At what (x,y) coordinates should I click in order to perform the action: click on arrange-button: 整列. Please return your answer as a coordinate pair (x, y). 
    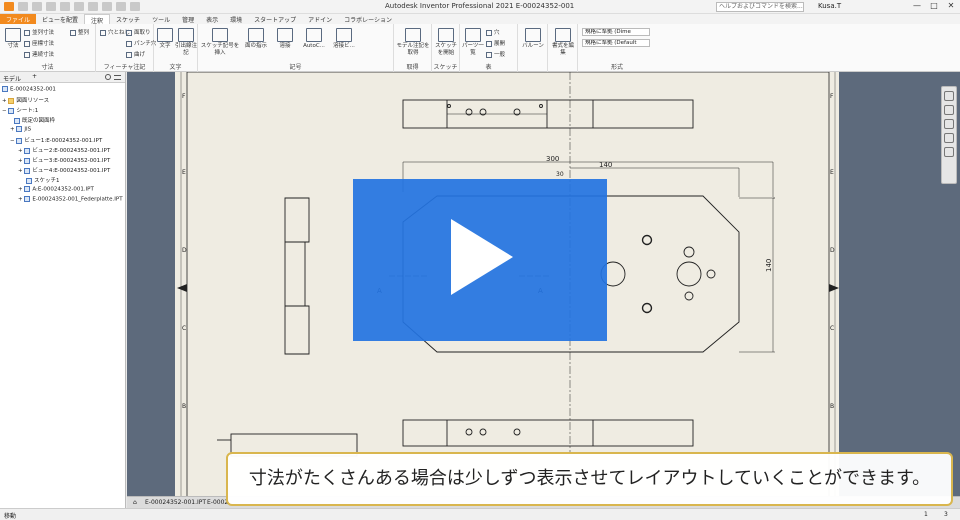
    Looking at the image, I should click on (79, 32).